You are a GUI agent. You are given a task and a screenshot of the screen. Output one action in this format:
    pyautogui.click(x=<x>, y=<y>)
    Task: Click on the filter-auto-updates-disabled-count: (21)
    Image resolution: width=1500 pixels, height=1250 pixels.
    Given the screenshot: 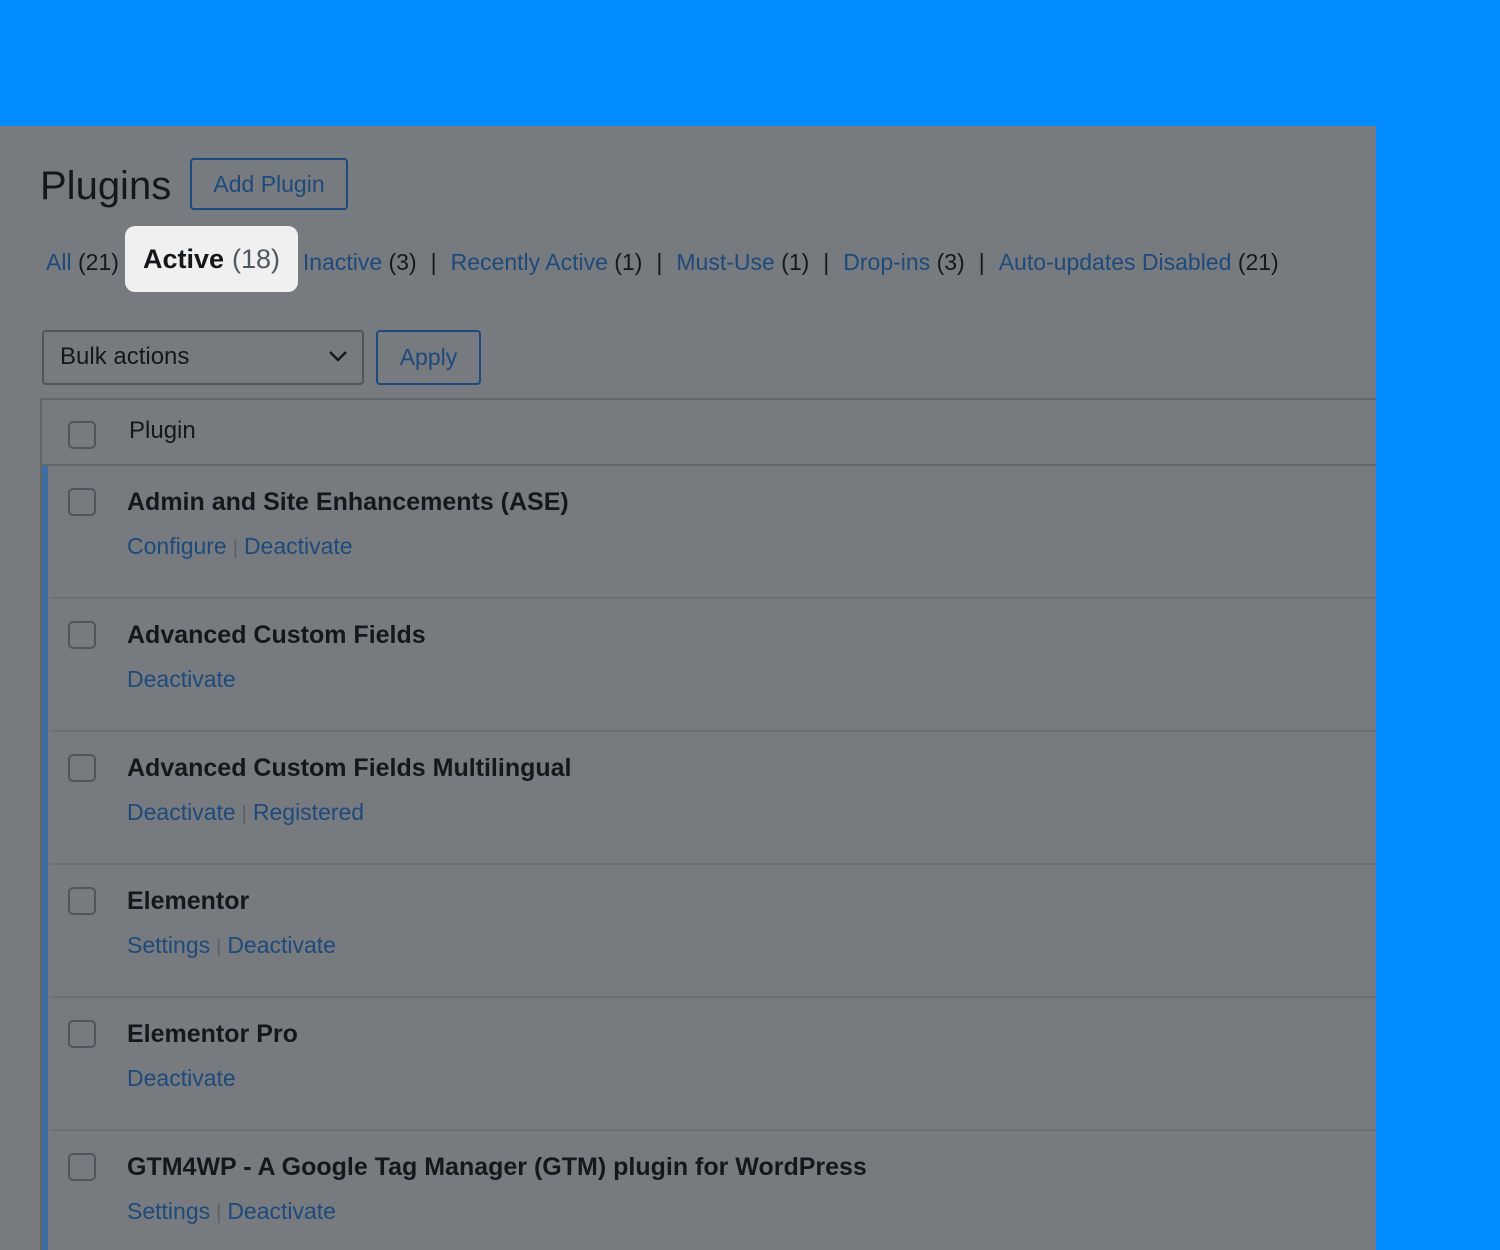 What is the action you would take?
    pyautogui.click(x=1258, y=261)
    